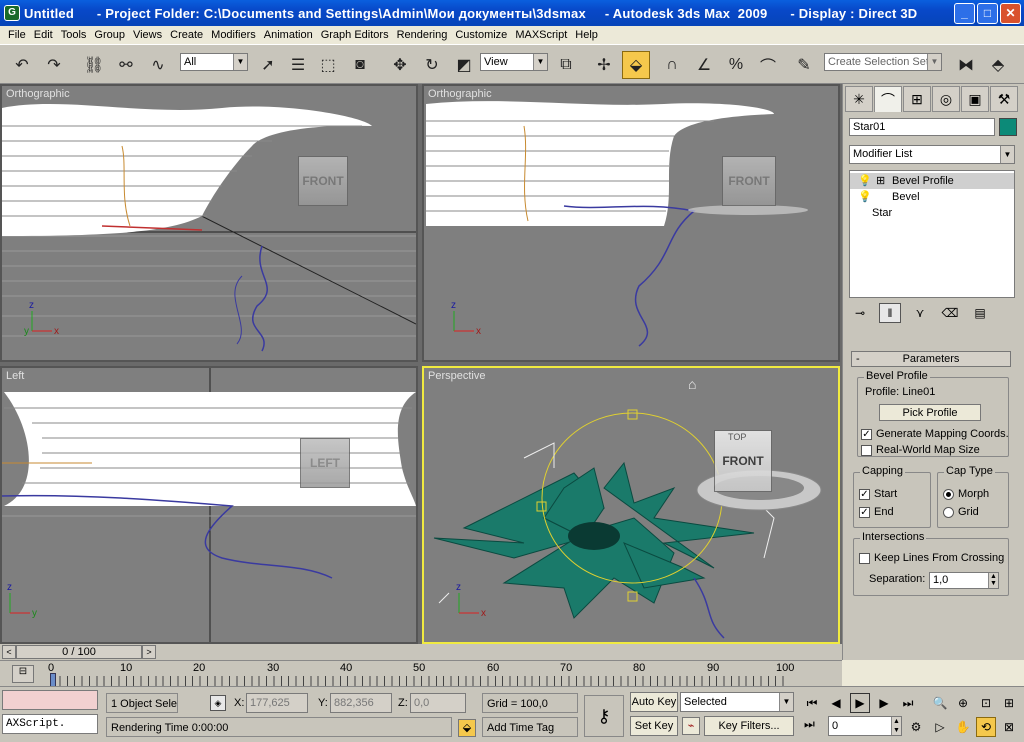 Image resolution: width=1024 pixels, height=742 pixels. Describe the element at coordinates (604, 65) in the screenshot. I see `select-and-manipulate-icon: ✢` at that location.